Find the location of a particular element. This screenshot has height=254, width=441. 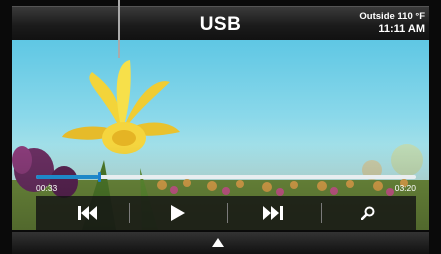

play-button is located at coordinates (178, 213).